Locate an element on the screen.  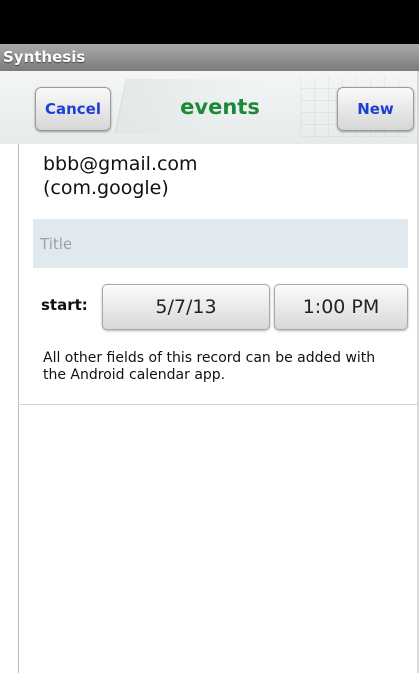
status-bar is located at coordinates (209, 22).